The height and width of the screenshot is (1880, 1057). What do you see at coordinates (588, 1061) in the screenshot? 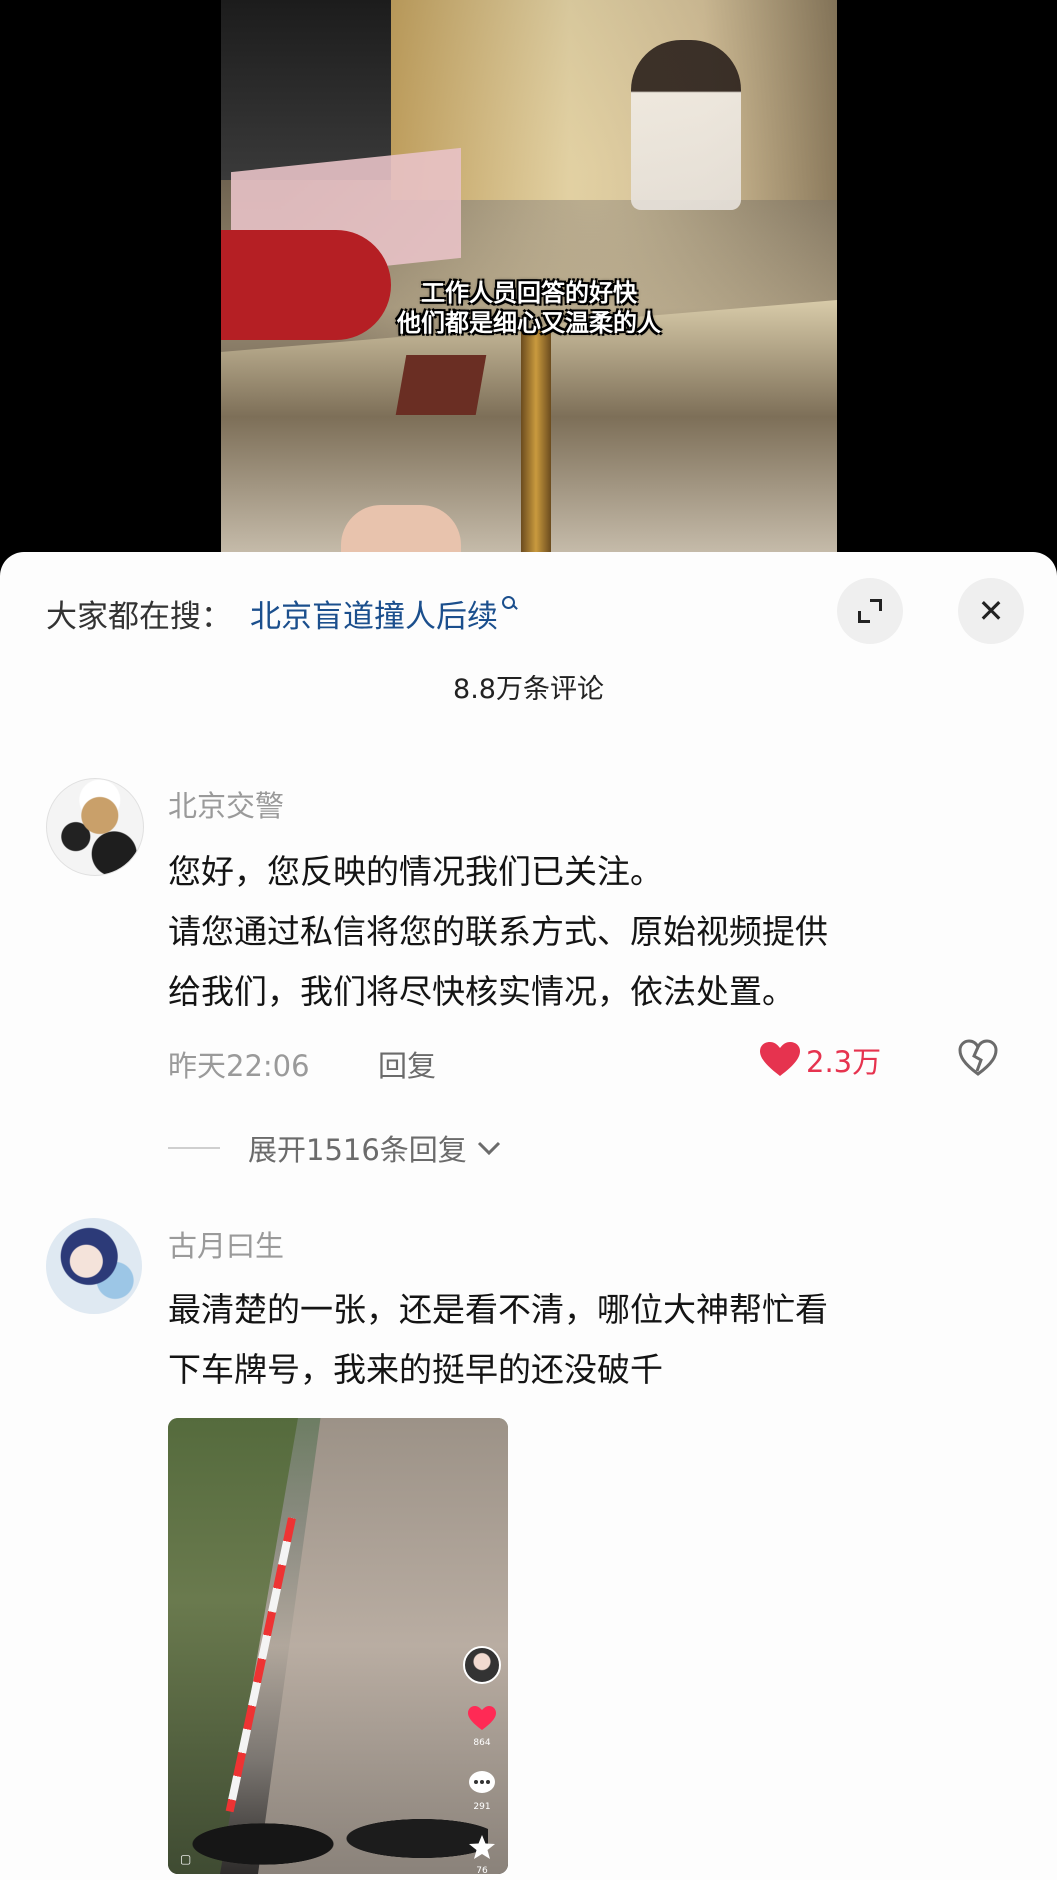
I see `comment-meta: 昨天22:06 回复 2.3万` at bounding box center [588, 1061].